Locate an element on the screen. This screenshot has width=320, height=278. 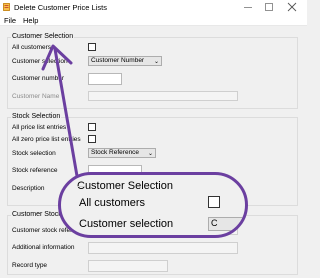
window-title: Delete Customer Price Lists is located at coordinates (60, 7).